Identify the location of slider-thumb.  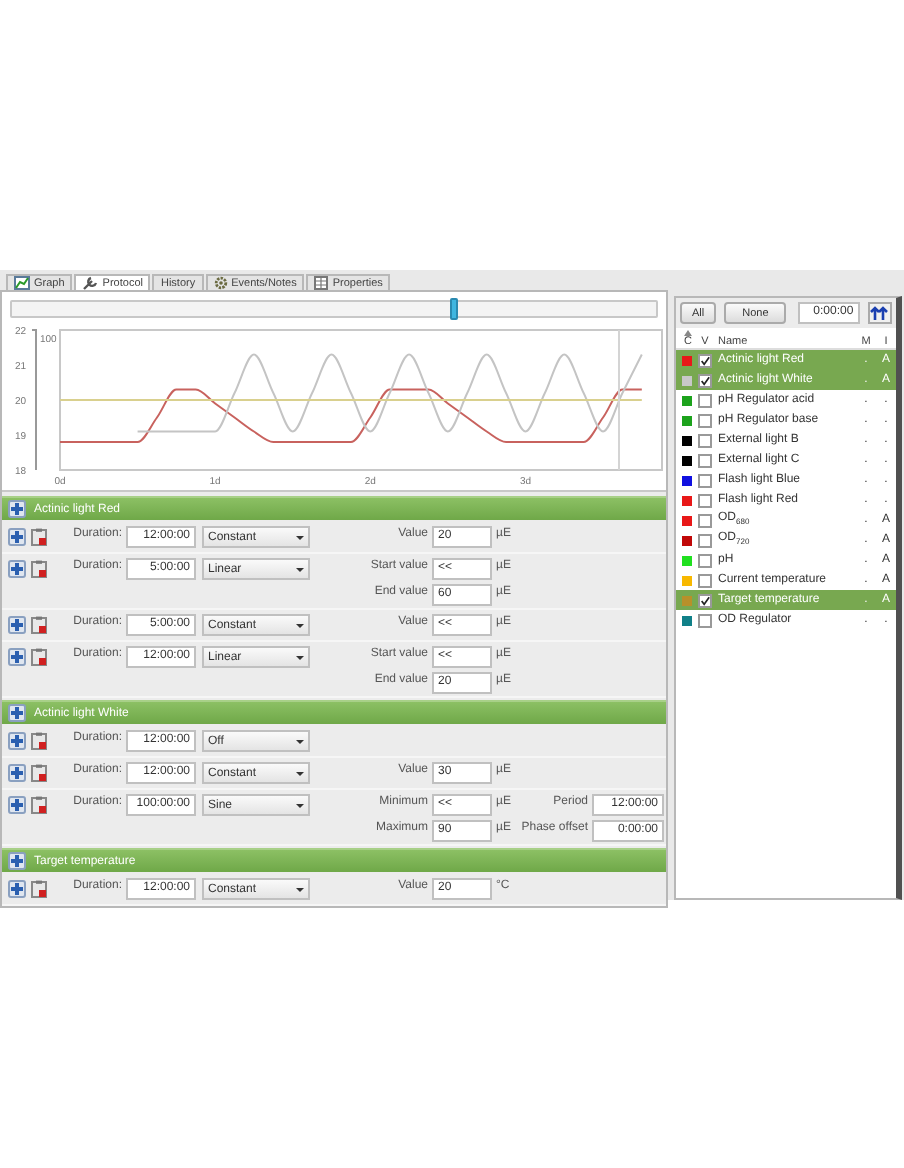
(453, 309).